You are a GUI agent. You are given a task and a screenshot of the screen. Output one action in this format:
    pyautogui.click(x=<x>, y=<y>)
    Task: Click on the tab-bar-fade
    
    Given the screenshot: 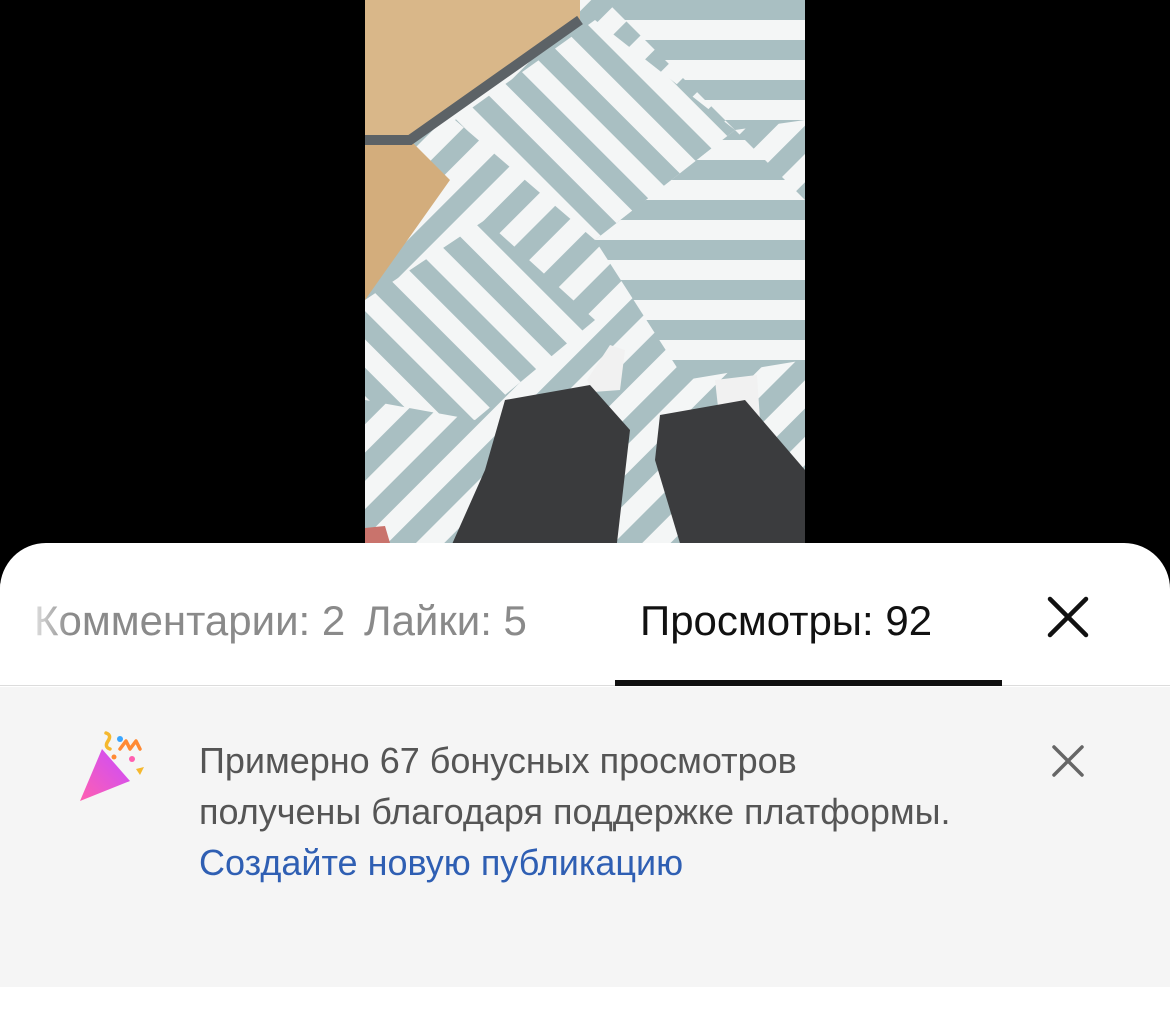 What is the action you would take?
    pyautogui.click(x=35, y=623)
    